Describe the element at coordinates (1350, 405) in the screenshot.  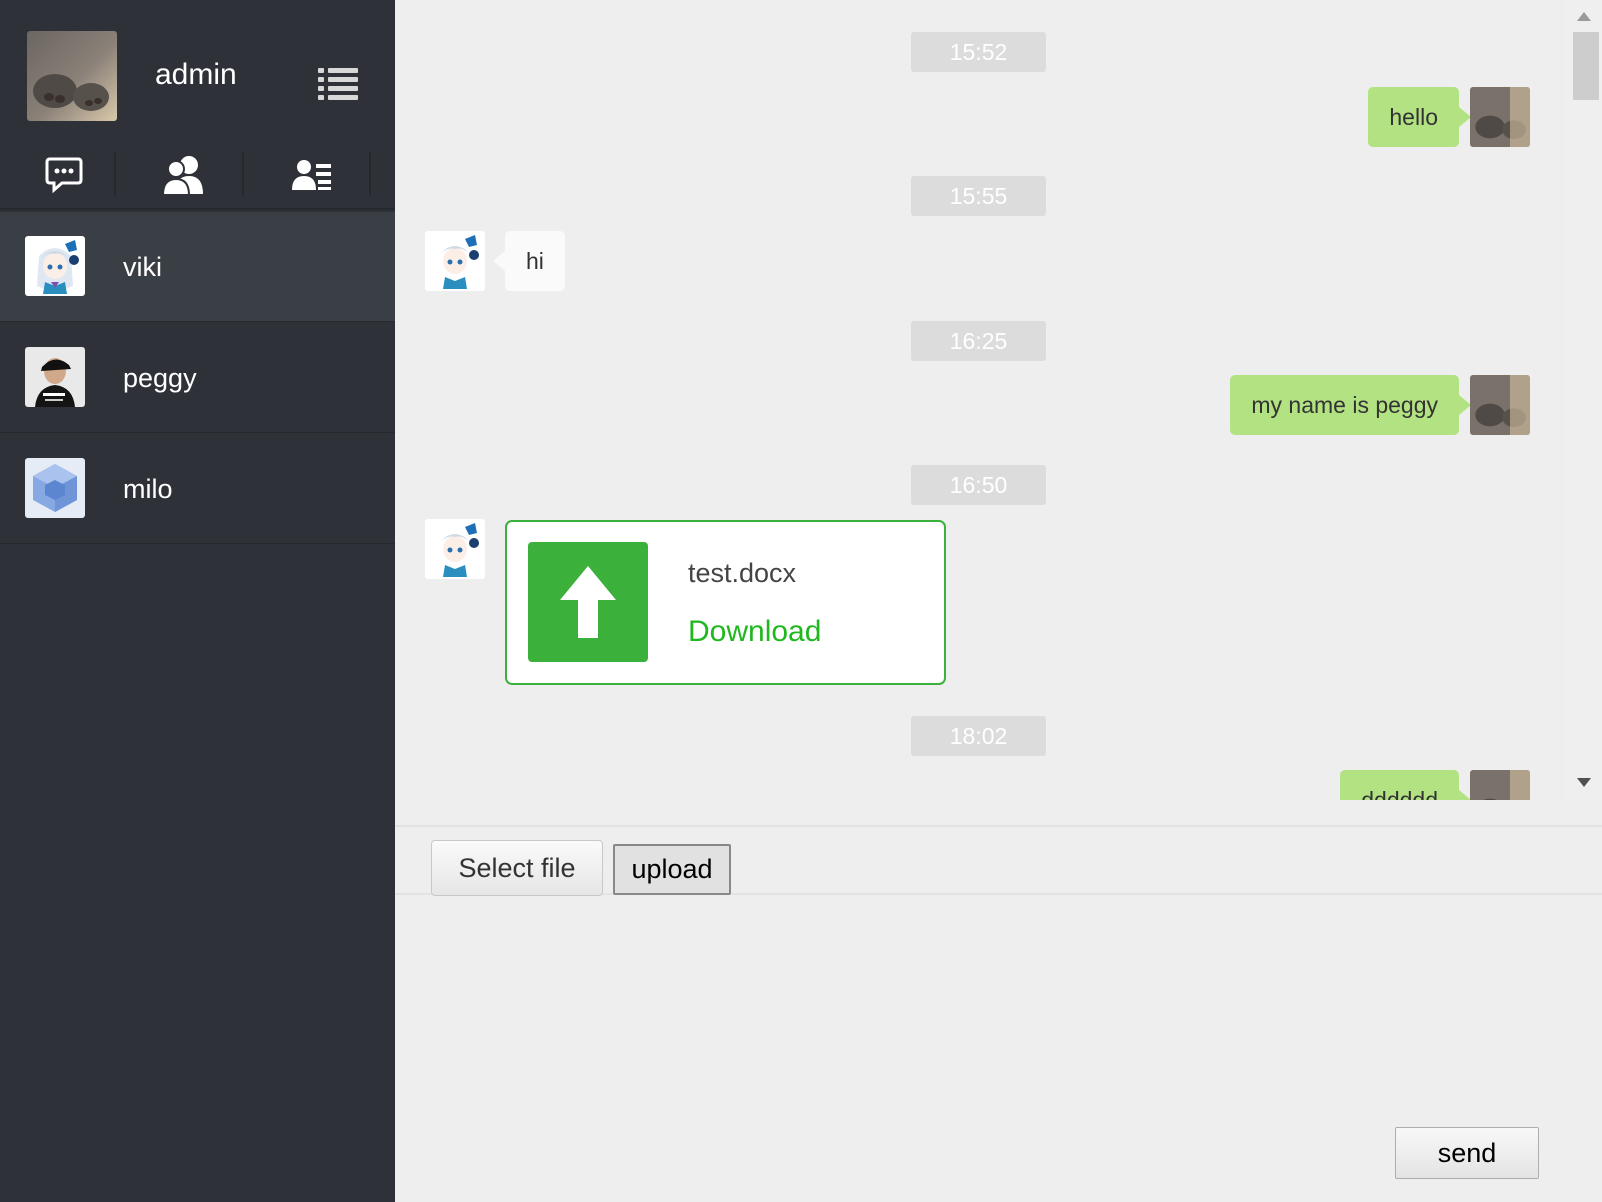
I see `message-bubble-outgoing: my name is peggy` at that location.